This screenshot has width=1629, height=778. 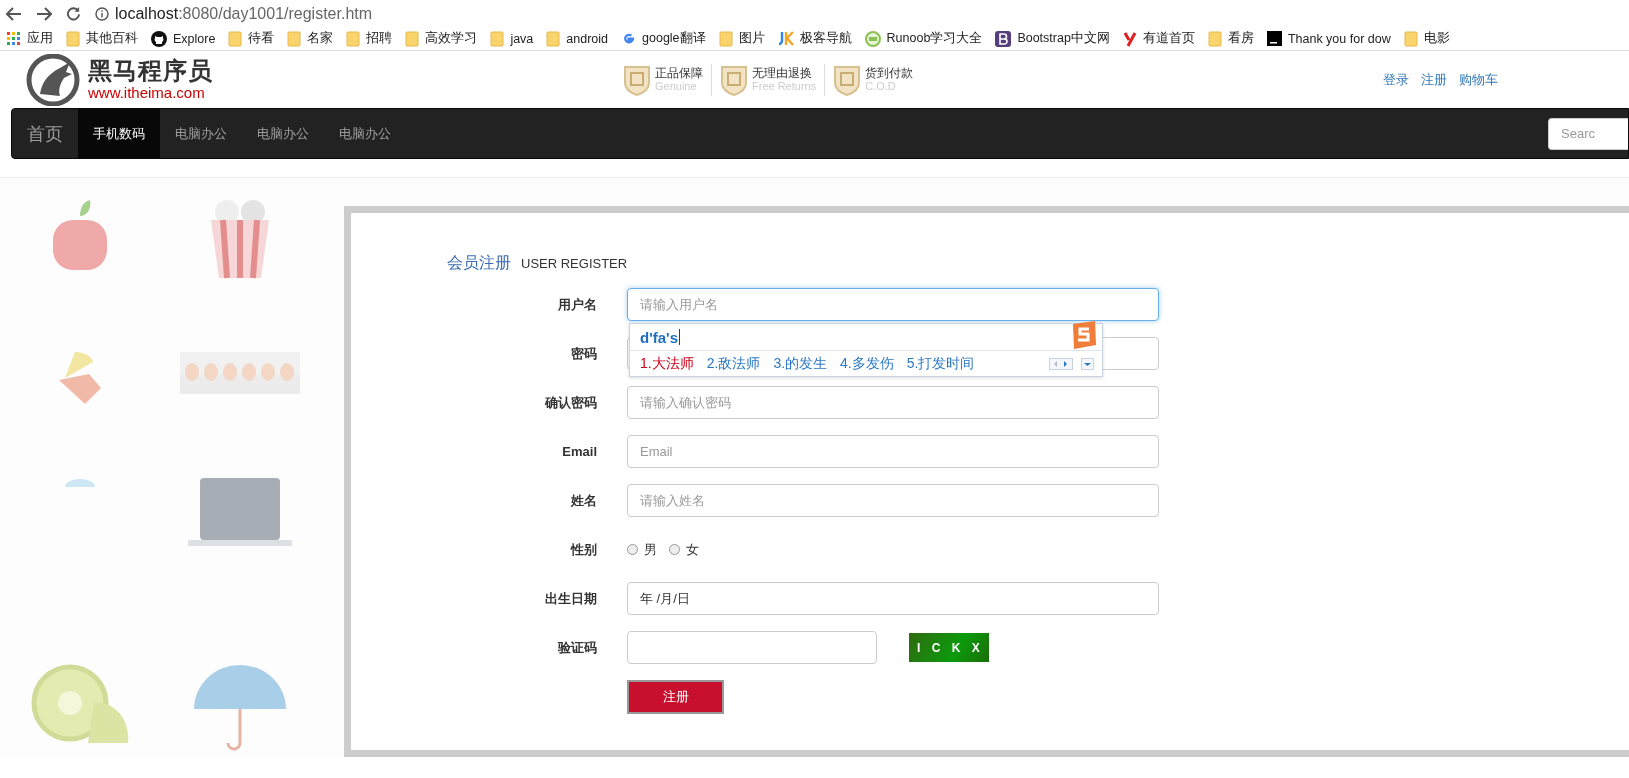 What do you see at coordinates (800, 363) in the screenshot?
I see `ime-candidate: 3.的发生` at bounding box center [800, 363].